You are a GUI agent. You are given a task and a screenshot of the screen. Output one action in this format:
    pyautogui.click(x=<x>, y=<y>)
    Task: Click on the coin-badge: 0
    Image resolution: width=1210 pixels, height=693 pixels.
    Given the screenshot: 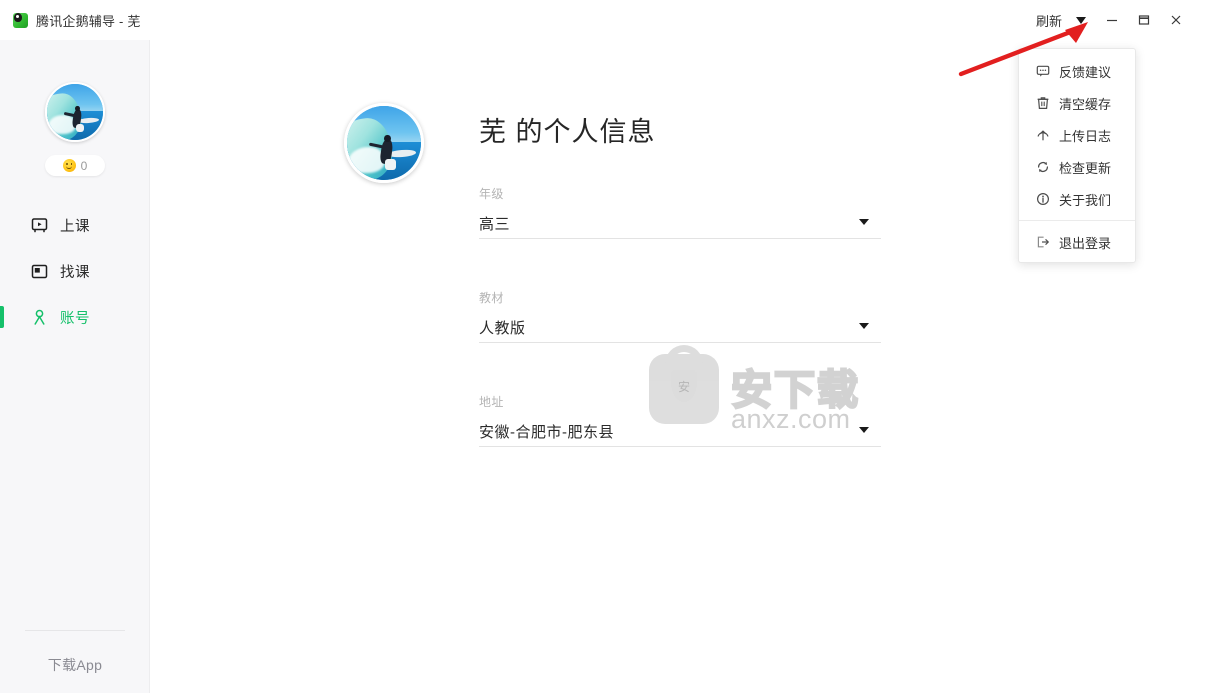 What is the action you would take?
    pyautogui.click(x=75, y=165)
    